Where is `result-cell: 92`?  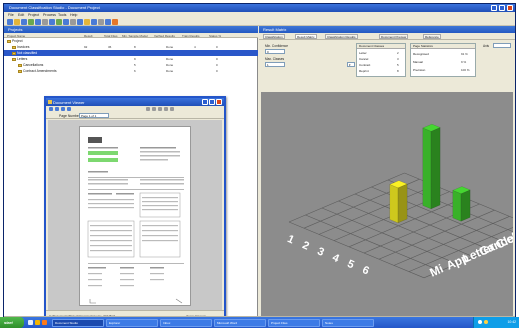 result-cell: 92 is located at coordinates (86, 47).